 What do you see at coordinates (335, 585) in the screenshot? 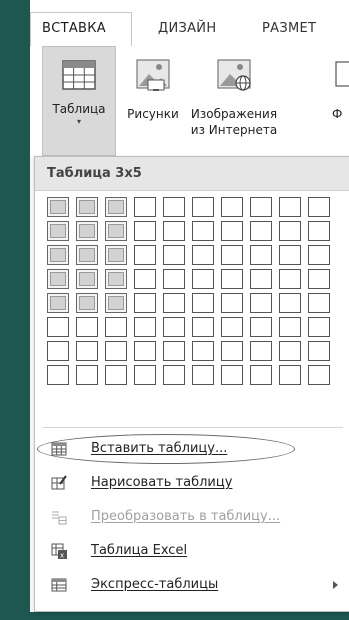
I see `submenu-arrow-icon` at bounding box center [335, 585].